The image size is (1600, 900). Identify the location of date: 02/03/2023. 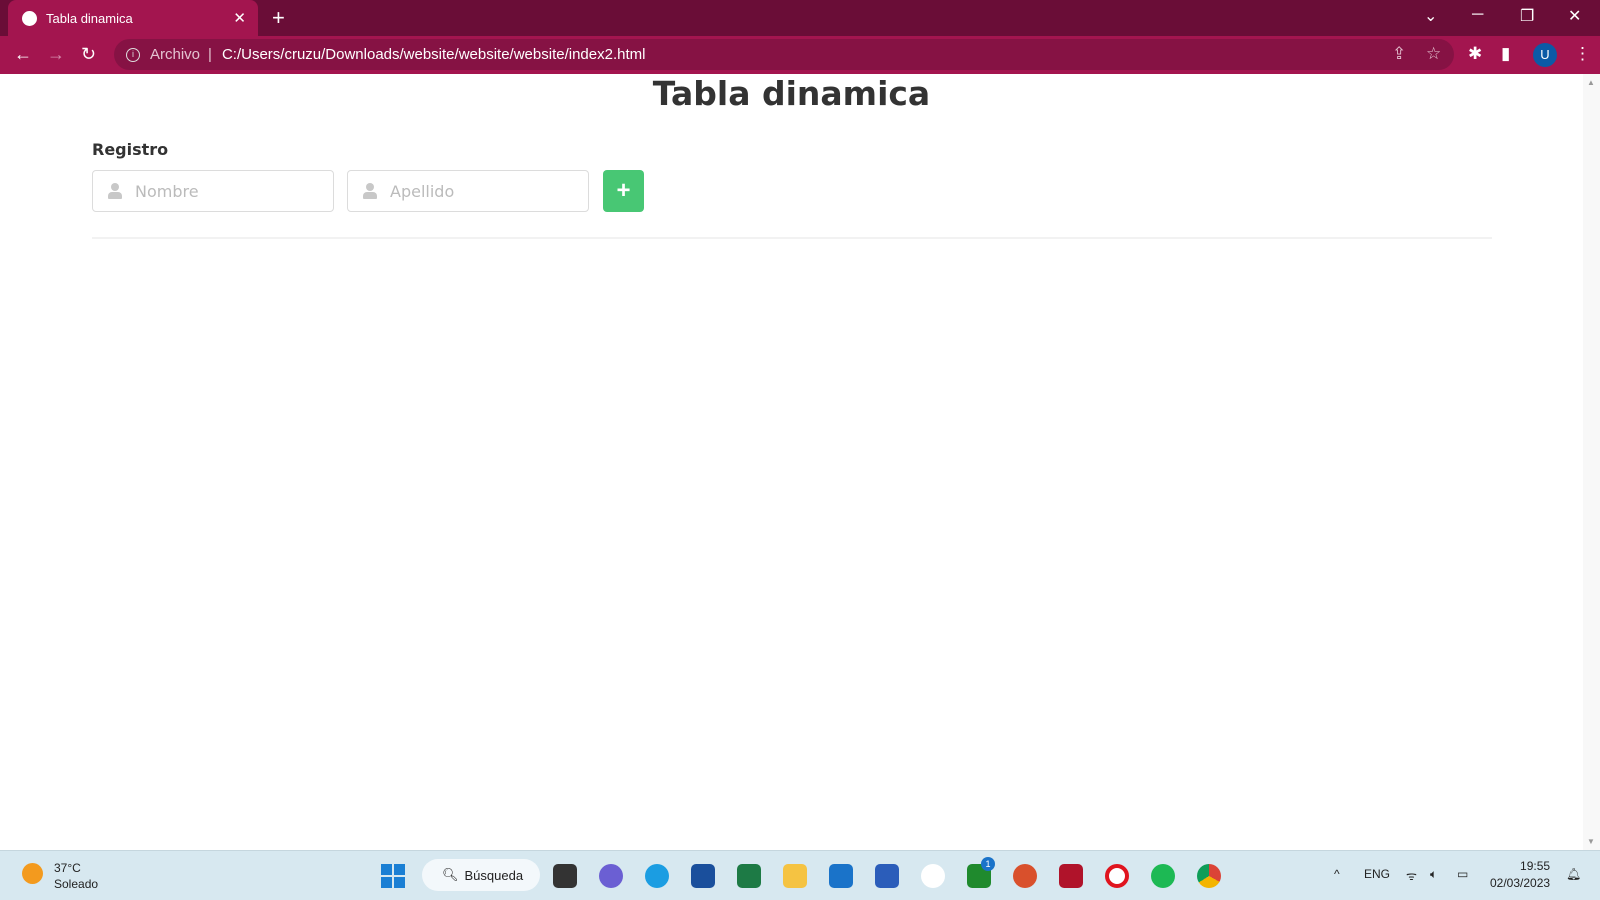
(1520, 883).